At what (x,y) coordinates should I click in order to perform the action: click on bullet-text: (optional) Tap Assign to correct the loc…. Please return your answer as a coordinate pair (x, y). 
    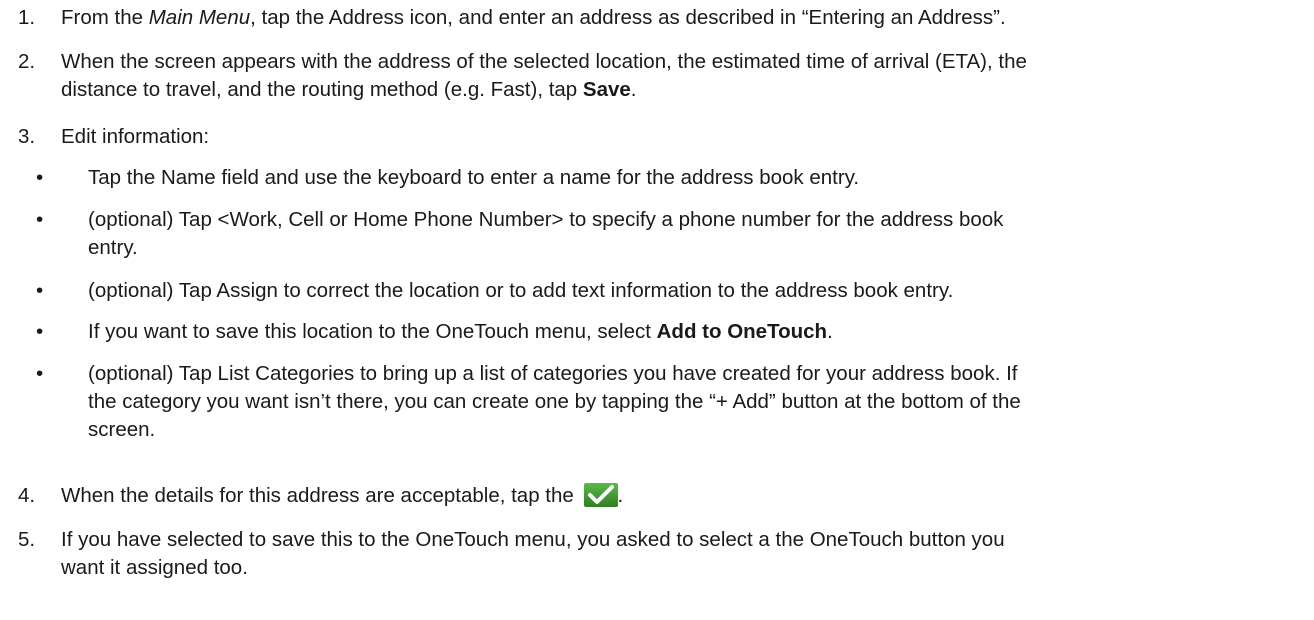
    Looking at the image, I should click on (521, 290).